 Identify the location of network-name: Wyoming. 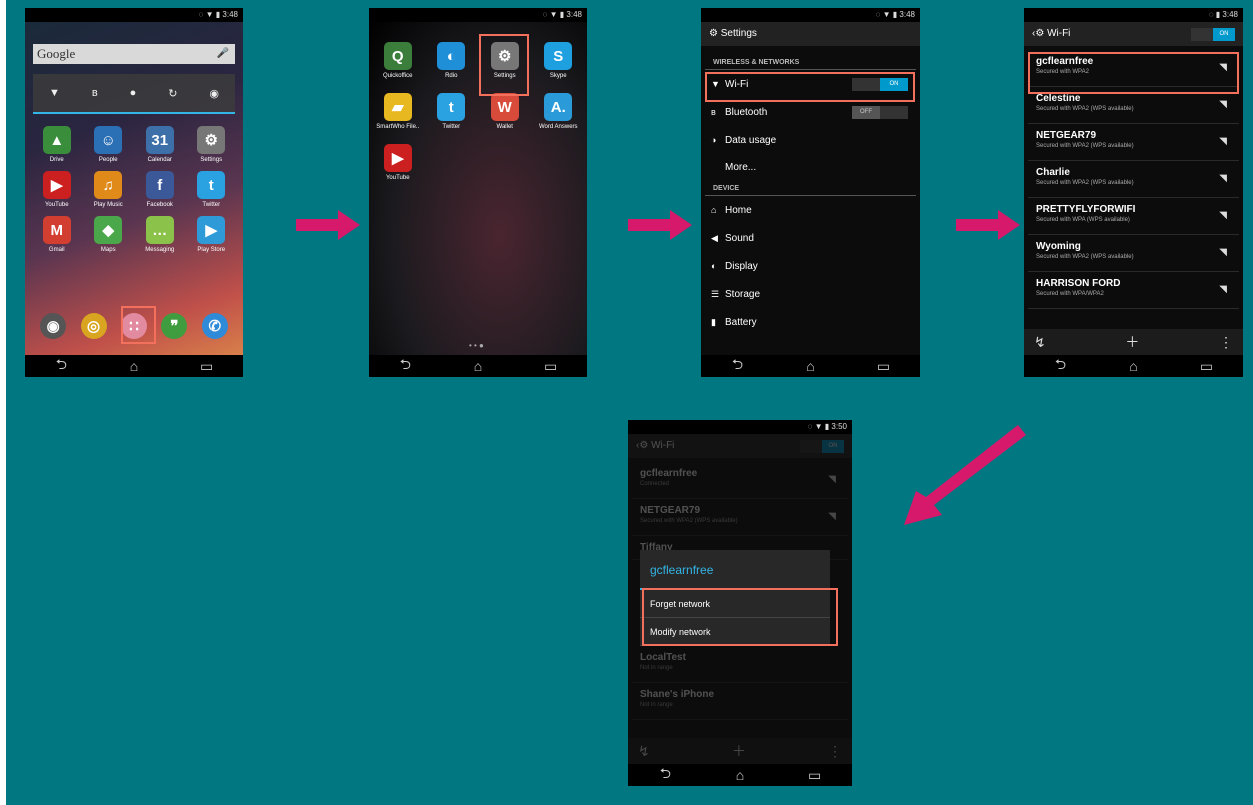
(1058, 246).